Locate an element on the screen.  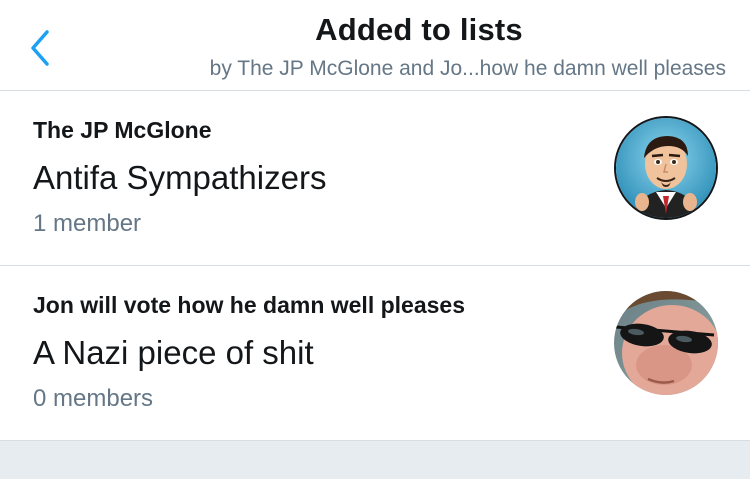
list-name: Antifa Sympathizers is located at coordinates (180, 177).